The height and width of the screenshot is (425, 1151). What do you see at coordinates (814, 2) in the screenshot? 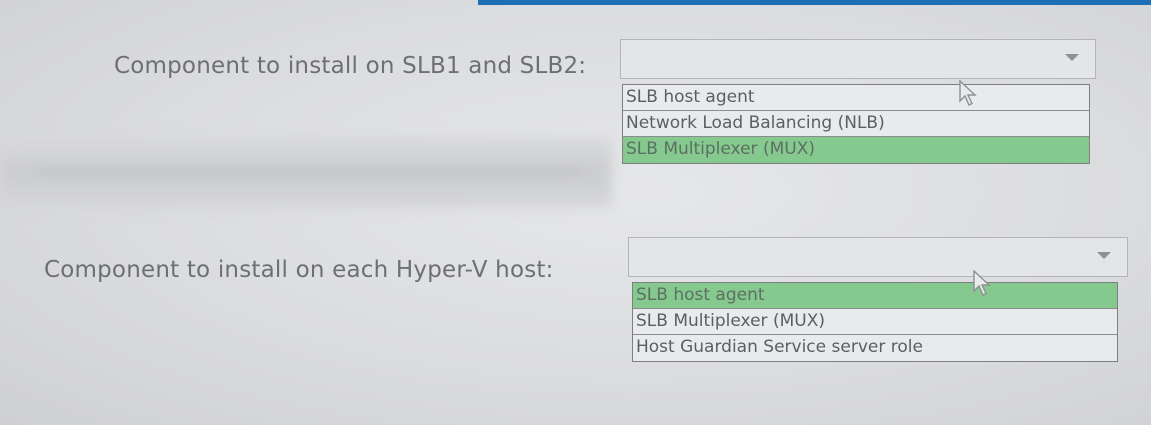
I see `window-accent-bar` at bounding box center [814, 2].